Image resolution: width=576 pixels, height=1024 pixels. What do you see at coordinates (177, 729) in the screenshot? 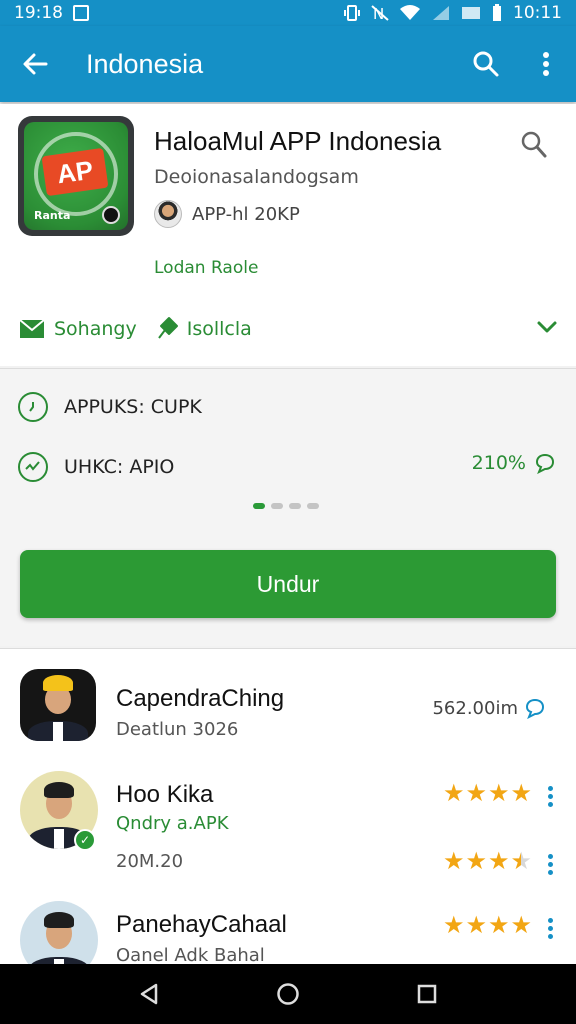
I see `review-date: Deatlun 3026` at bounding box center [177, 729].